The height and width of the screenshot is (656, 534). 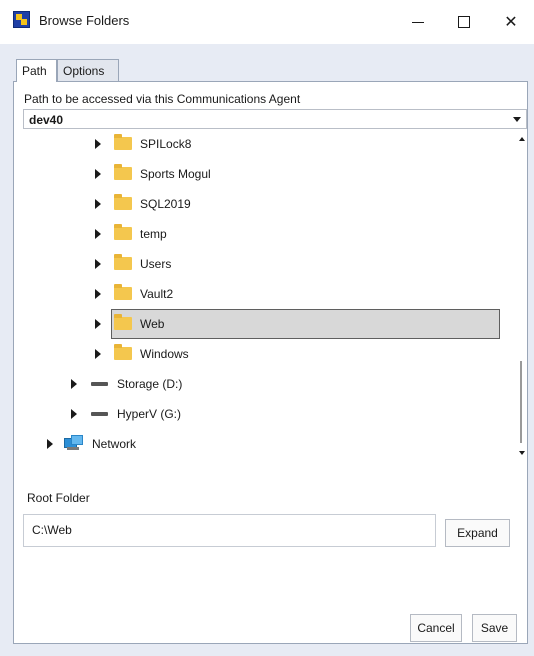 I want to click on network-icon, so click(x=73, y=443).